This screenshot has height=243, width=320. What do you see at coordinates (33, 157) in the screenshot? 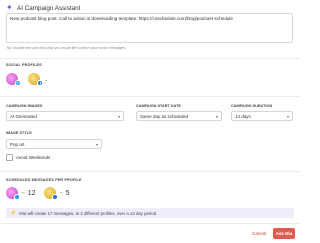
I see `avoid-weekends-label: Avoid Weekends` at bounding box center [33, 157].